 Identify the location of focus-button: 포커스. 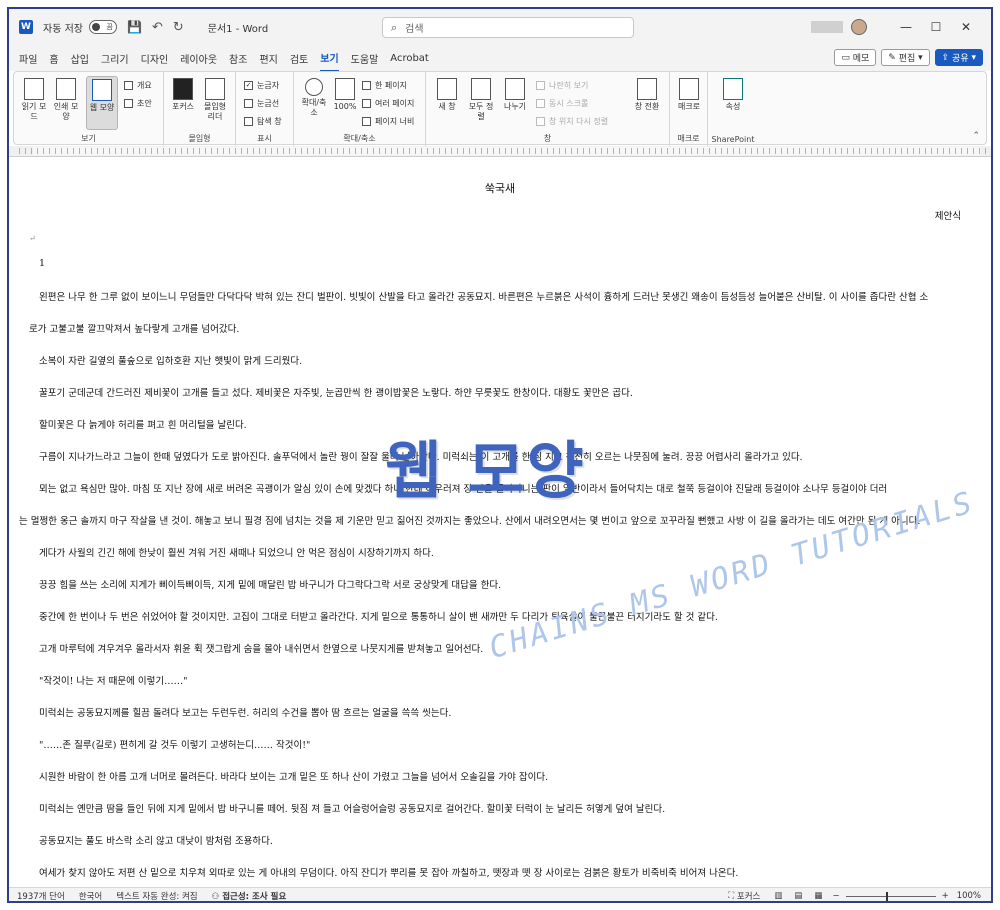
(183, 95).